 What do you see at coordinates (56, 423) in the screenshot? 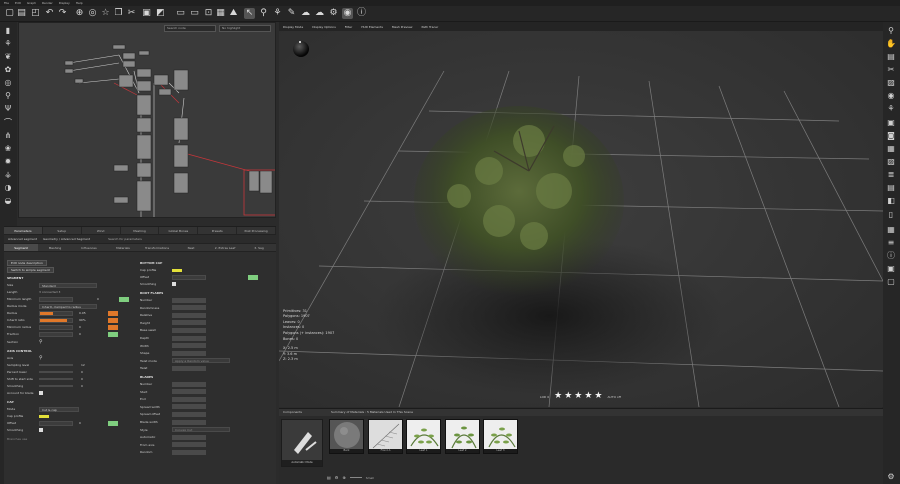
I see `offset-slider` at bounding box center [56, 423].